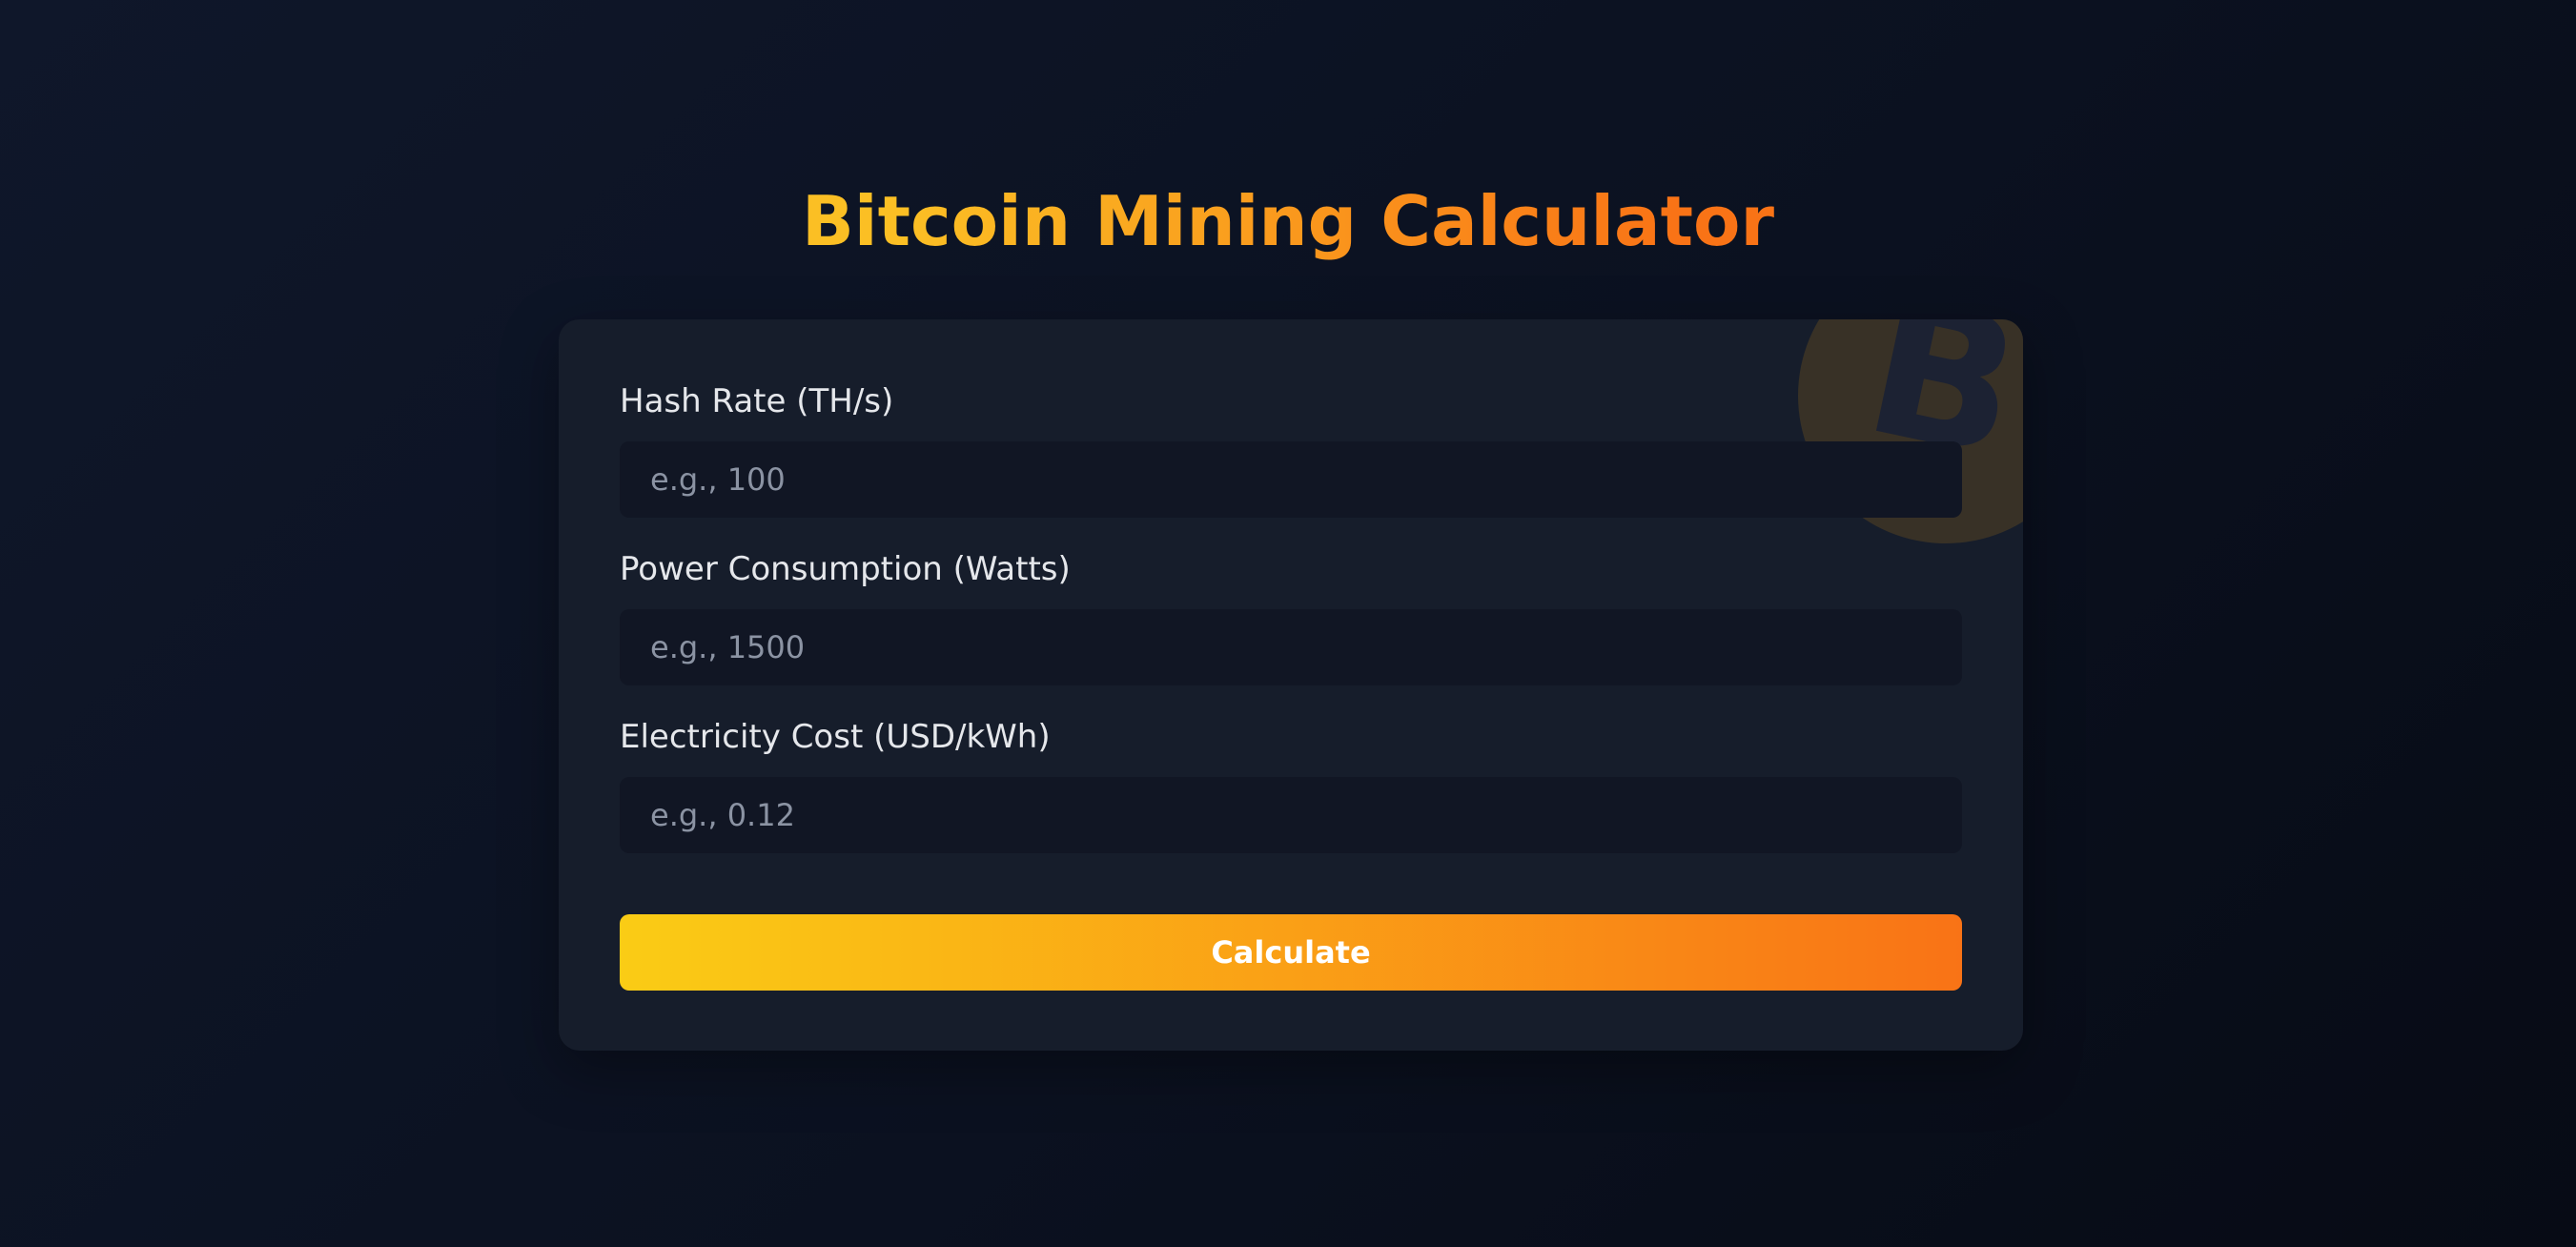 The width and height of the screenshot is (2576, 1247). What do you see at coordinates (835, 737) in the screenshot?
I see `electricity-cost-label: Electricity Cost (USD/kWh)` at bounding box center [835, 737].